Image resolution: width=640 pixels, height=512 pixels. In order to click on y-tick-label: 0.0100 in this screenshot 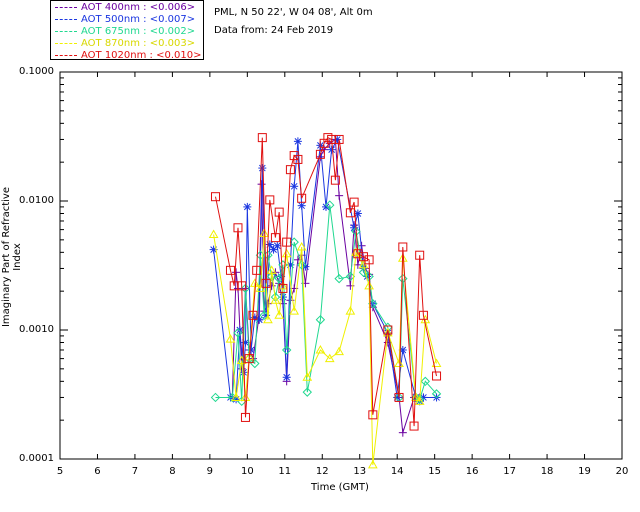, I will do `click(36, 200)`.